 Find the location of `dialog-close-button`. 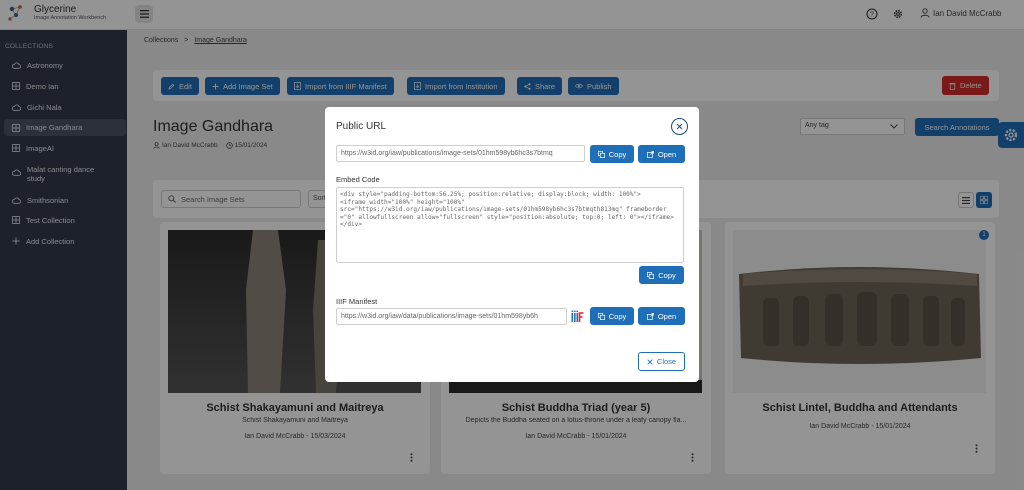

dialog-close-button is located at coordinates (679, 126).